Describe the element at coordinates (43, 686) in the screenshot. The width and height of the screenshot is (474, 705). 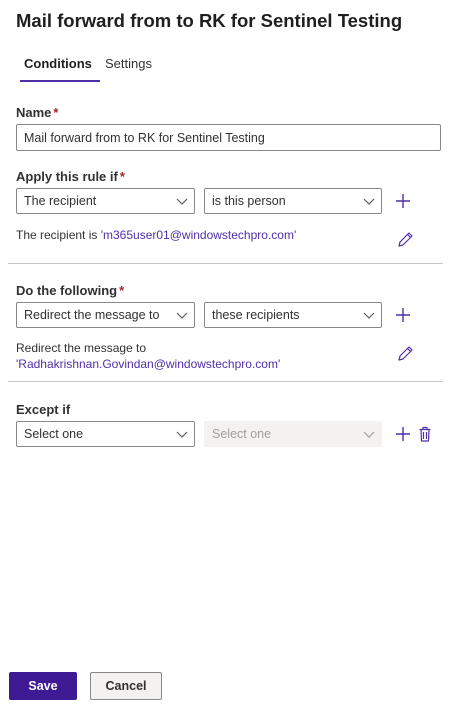
I see `save-button: Save` at that location.